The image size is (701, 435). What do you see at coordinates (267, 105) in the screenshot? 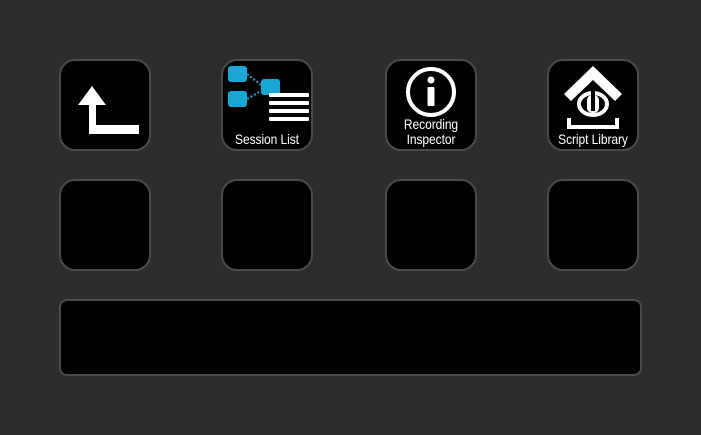
I see `session-list-button: Session List` at bounding box center [267, 105].